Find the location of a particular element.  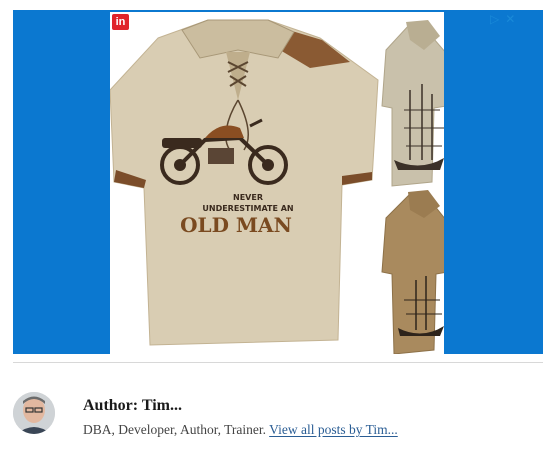

ship-shirt-bottom is located at coordinates (412, 272).